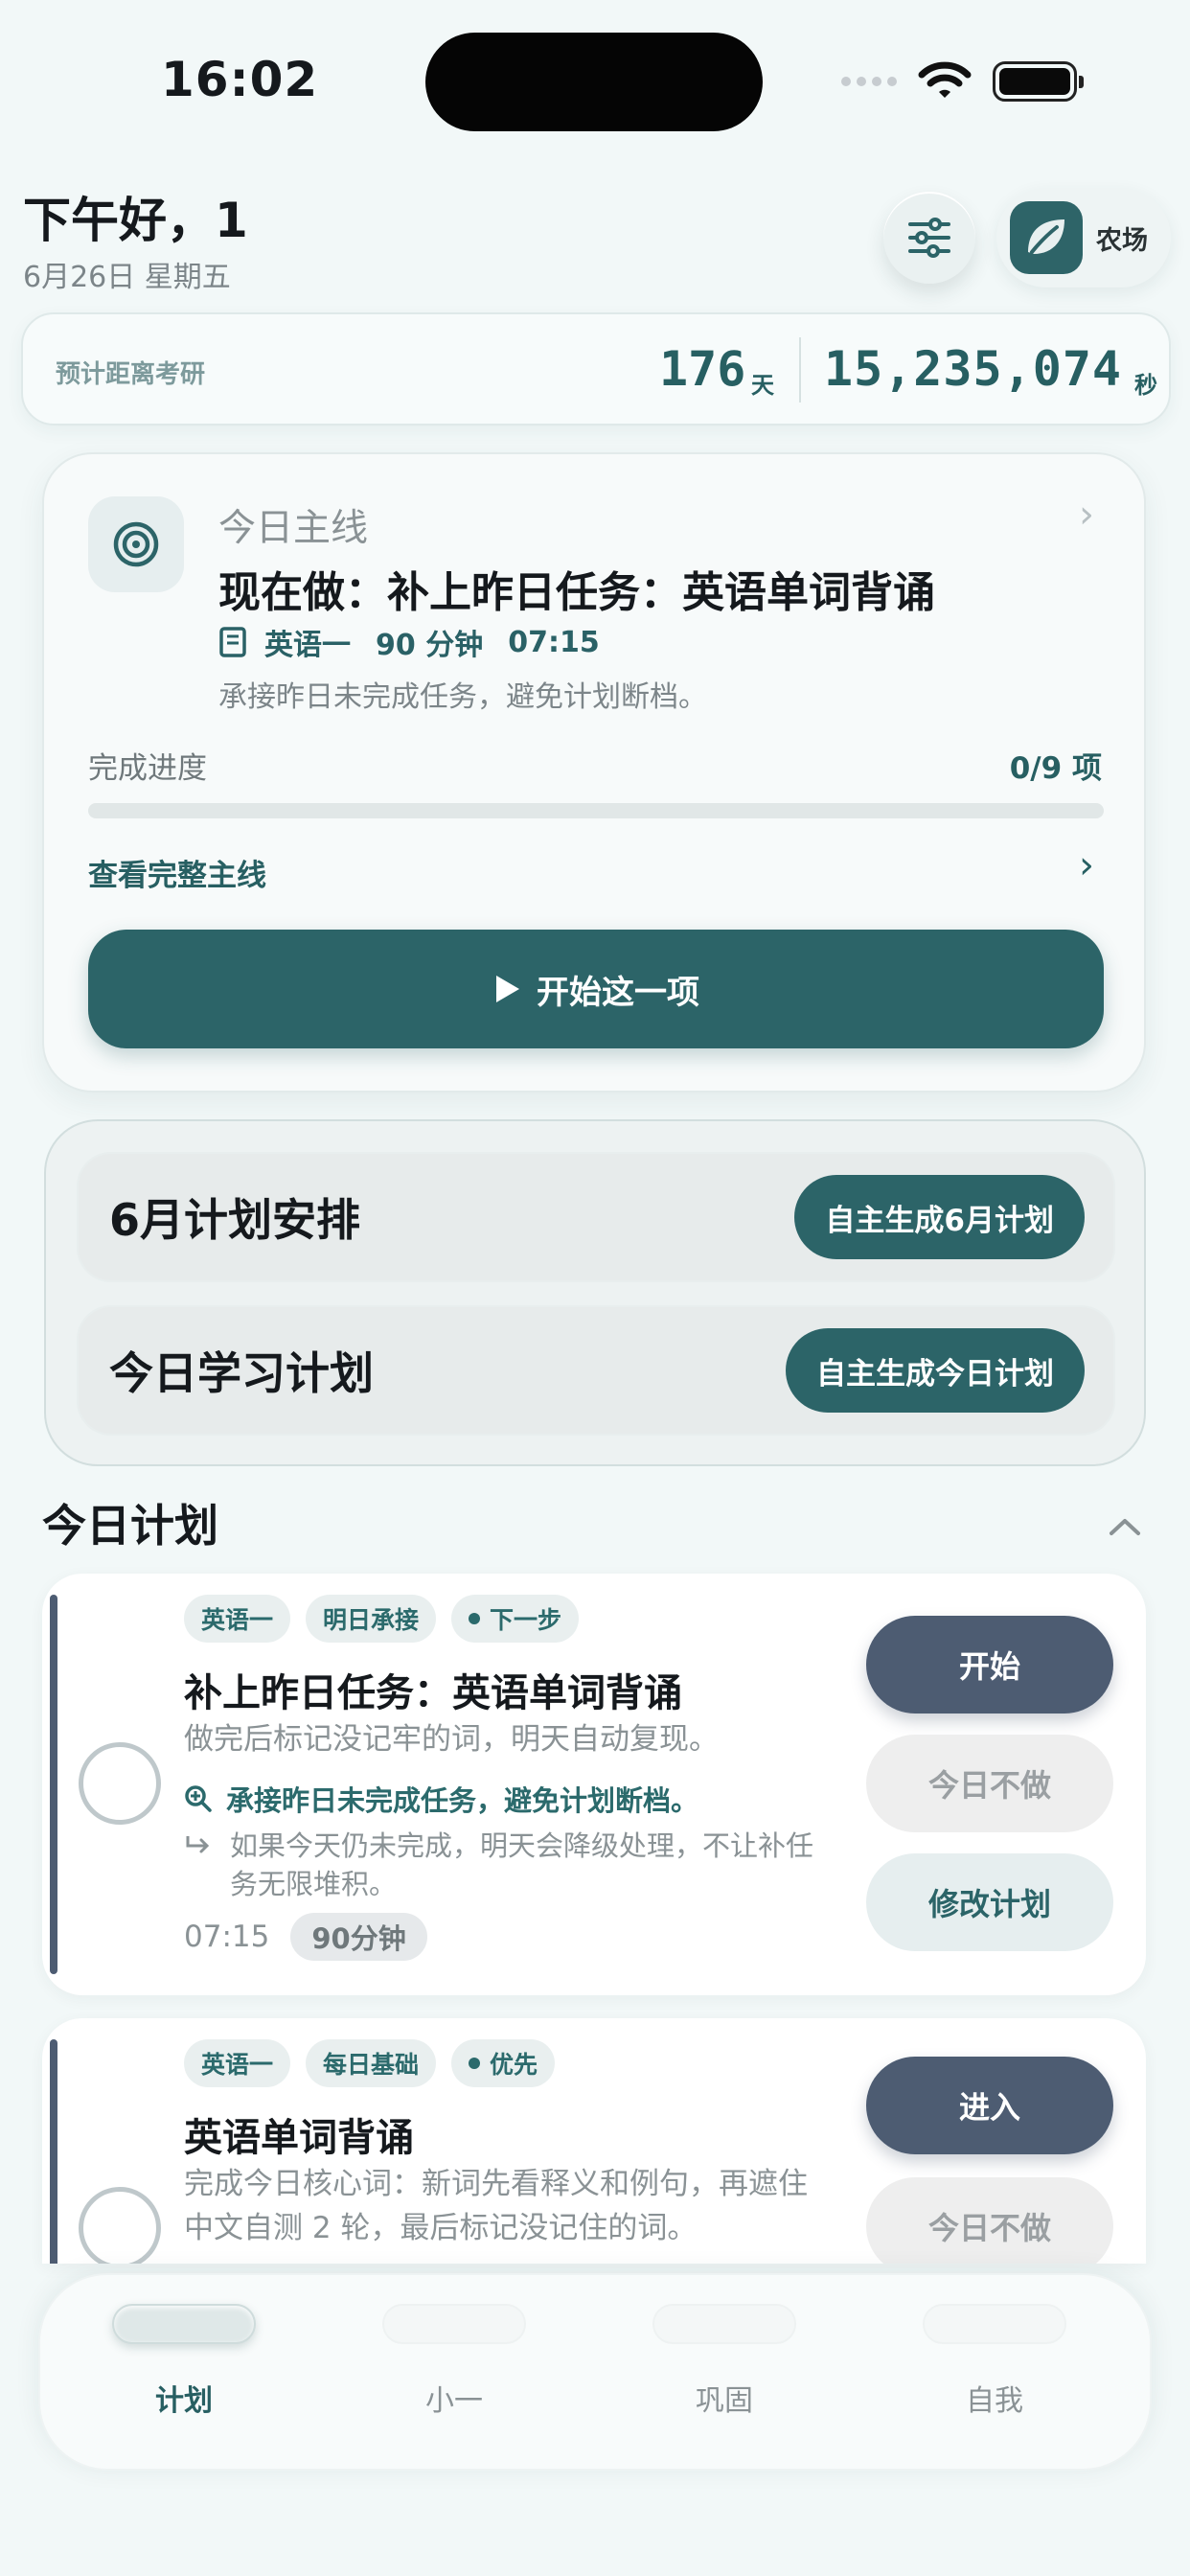 This screenshot has width=1190, height=2576. I want to click on task-title: 补上昨日任务：英语单词背诵, so click(433, 1693).